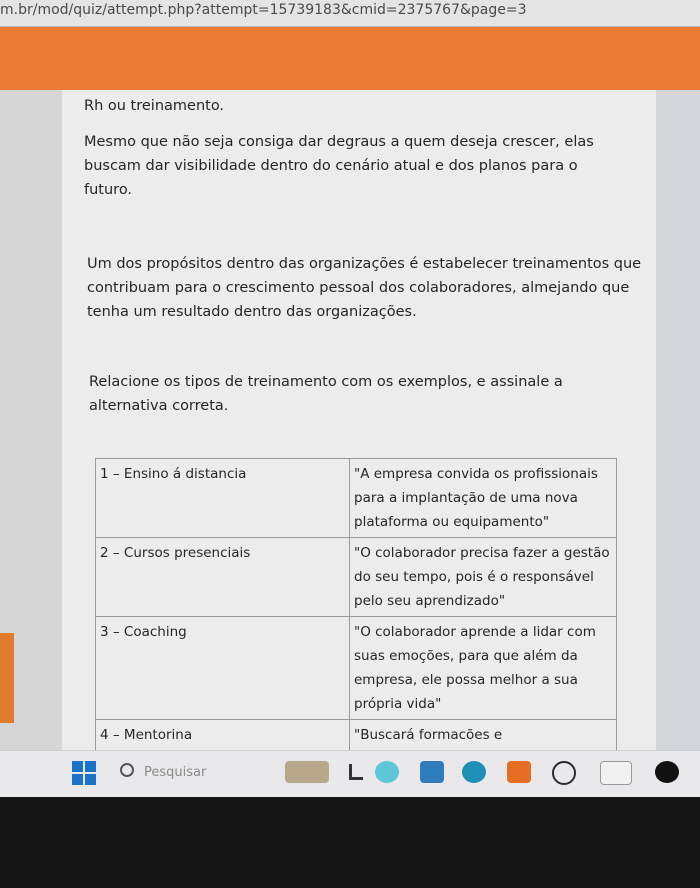  I want to click on training-example-cell: "Buscará formacões e, so click(483, 735).